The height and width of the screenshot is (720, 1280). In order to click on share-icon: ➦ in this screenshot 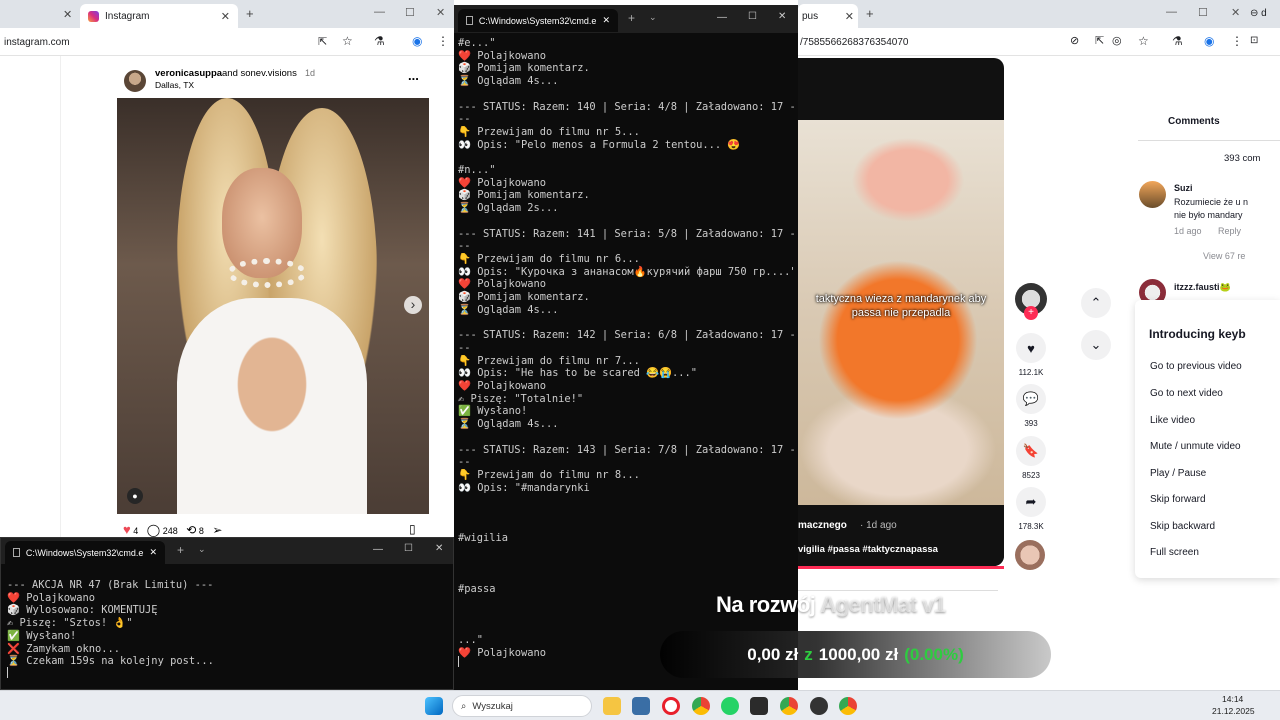, I will do `click(1031, 502)`.